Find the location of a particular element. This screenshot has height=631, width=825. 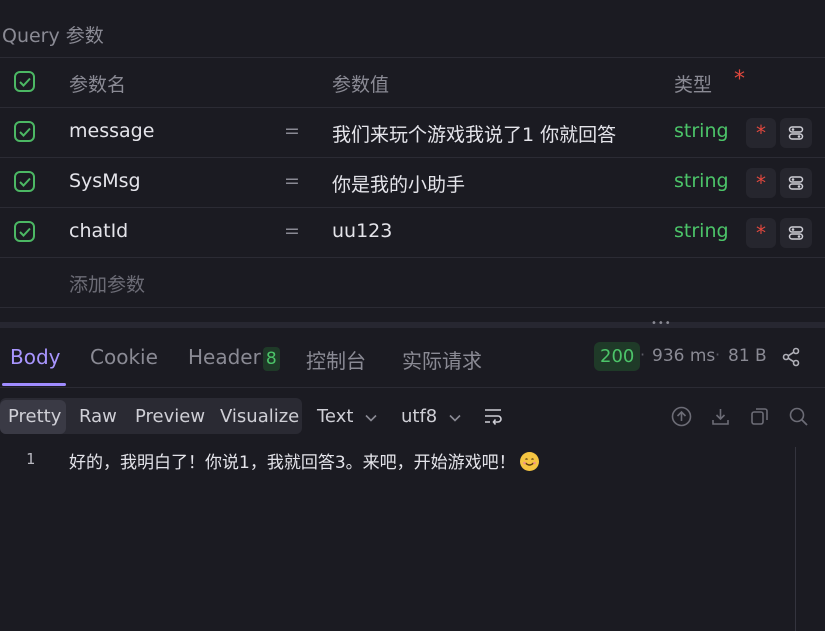

response-toolbar: Pretty Raw Preview Visualize Text utf8 is located at coordinates (412, 417).